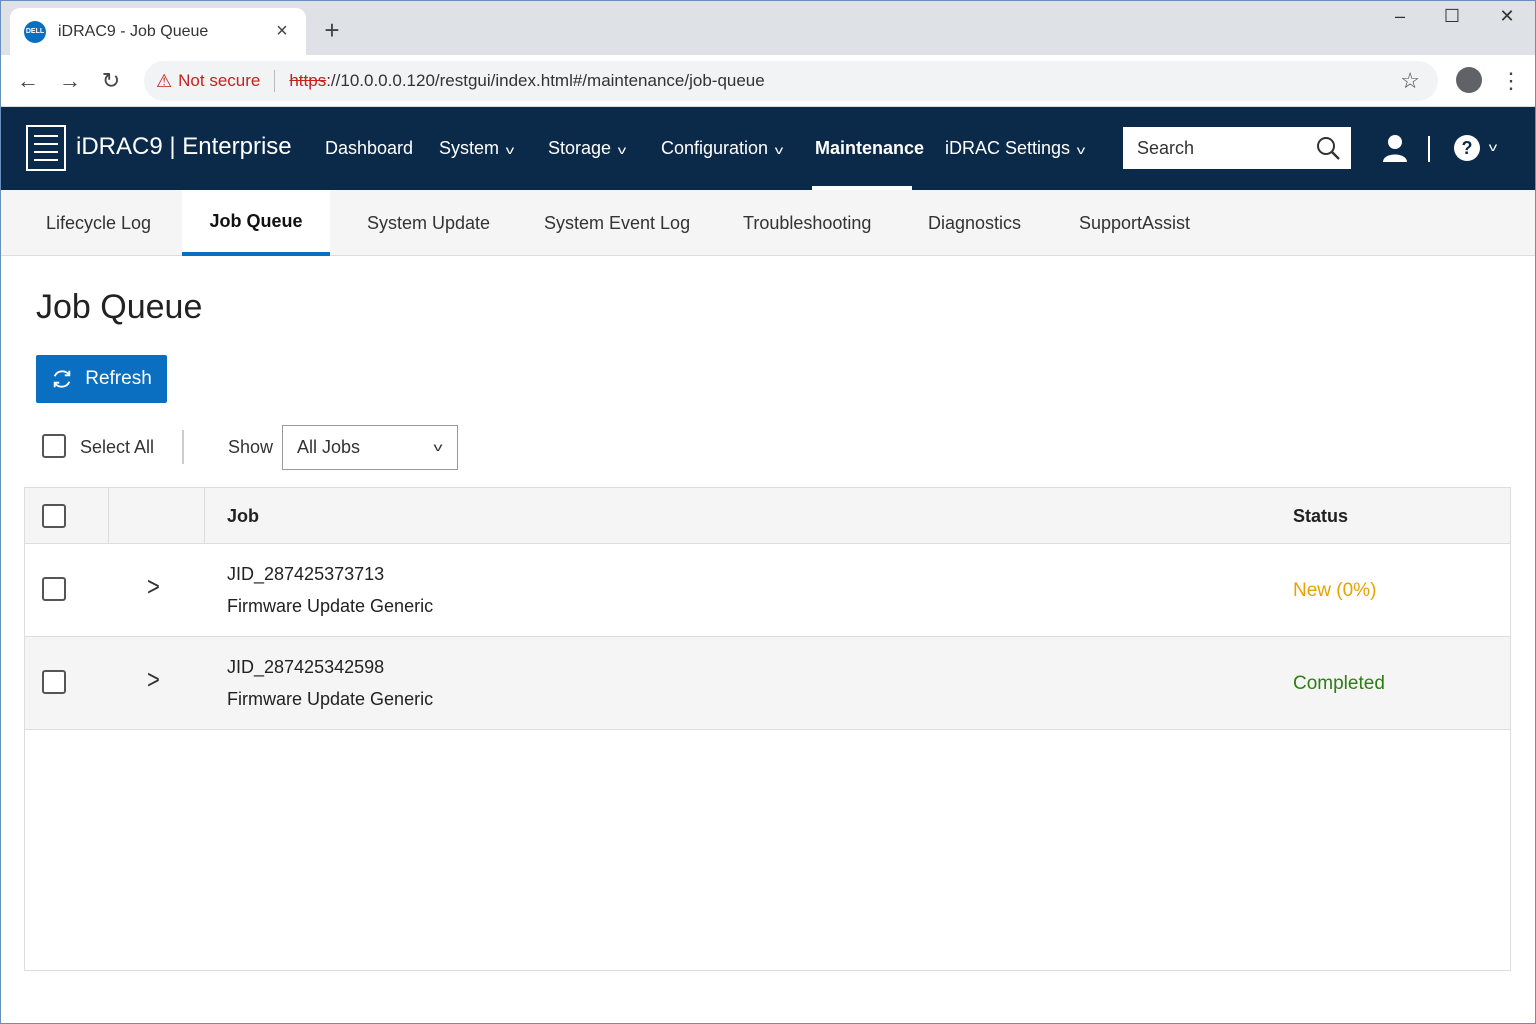 The image size is (1536, 1024). Describe the element at coordinates (1328, 148) in the screenshot. I see `search-icon` at that location.